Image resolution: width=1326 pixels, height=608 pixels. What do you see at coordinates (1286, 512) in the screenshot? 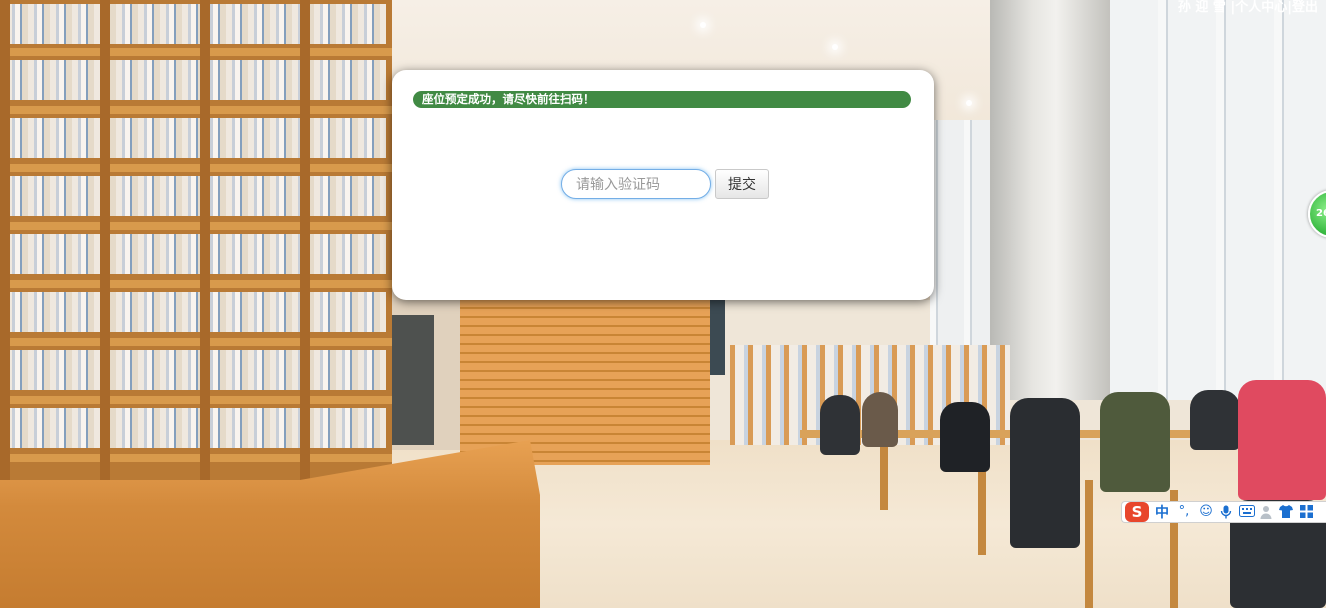
I see `shirt-icon` at bounding box center [1286, 512].